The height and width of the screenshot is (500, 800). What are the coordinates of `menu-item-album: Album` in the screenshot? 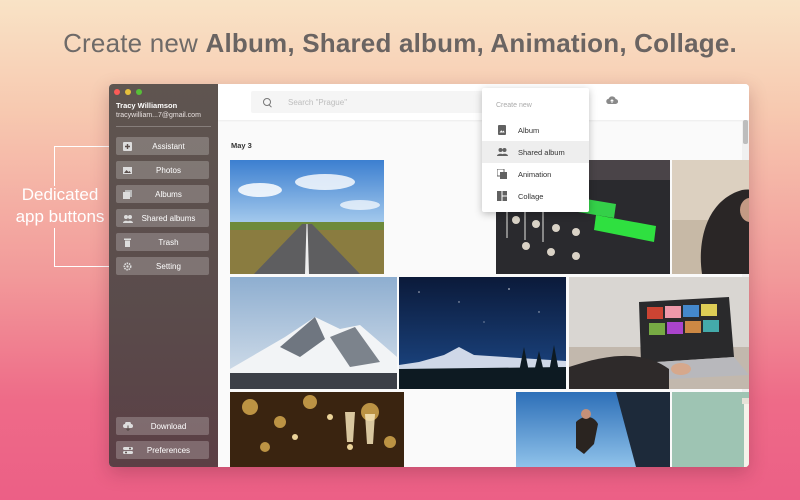 It's located at (535, 130).